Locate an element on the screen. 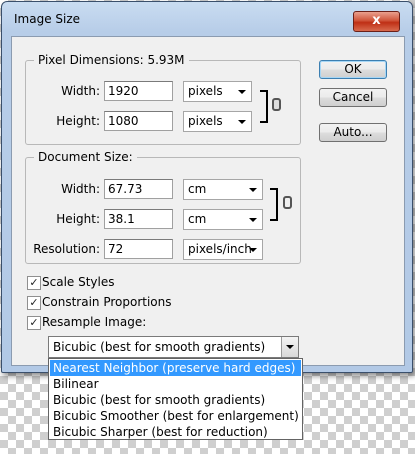 This screenshot has height=454, width=415. option-bicubic-smoother: Bicubic Smoother (best for enlargement) is located at coordinates (175, 416).